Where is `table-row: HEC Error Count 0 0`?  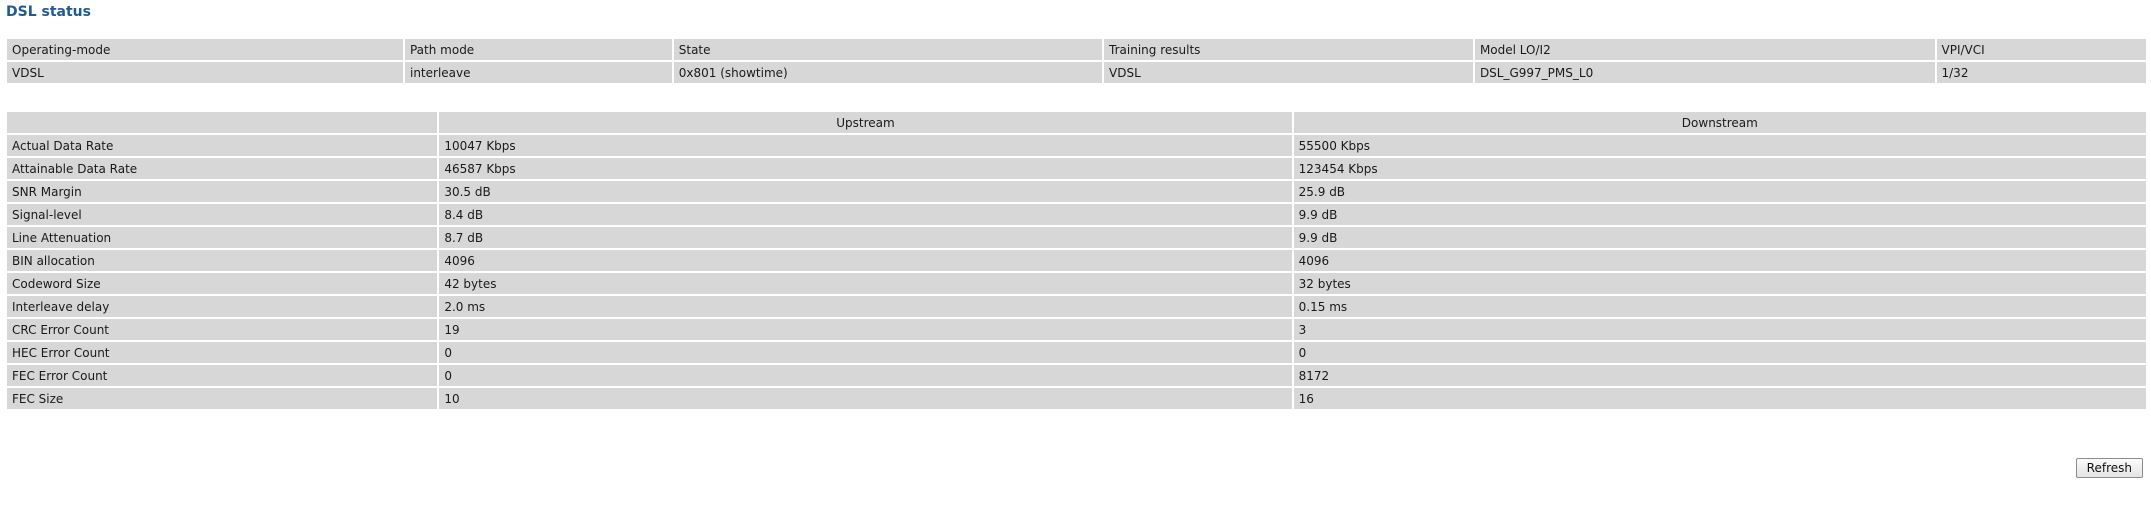
table-row: HEC Error Count 0 0 is located at coordinates (1076, 352).